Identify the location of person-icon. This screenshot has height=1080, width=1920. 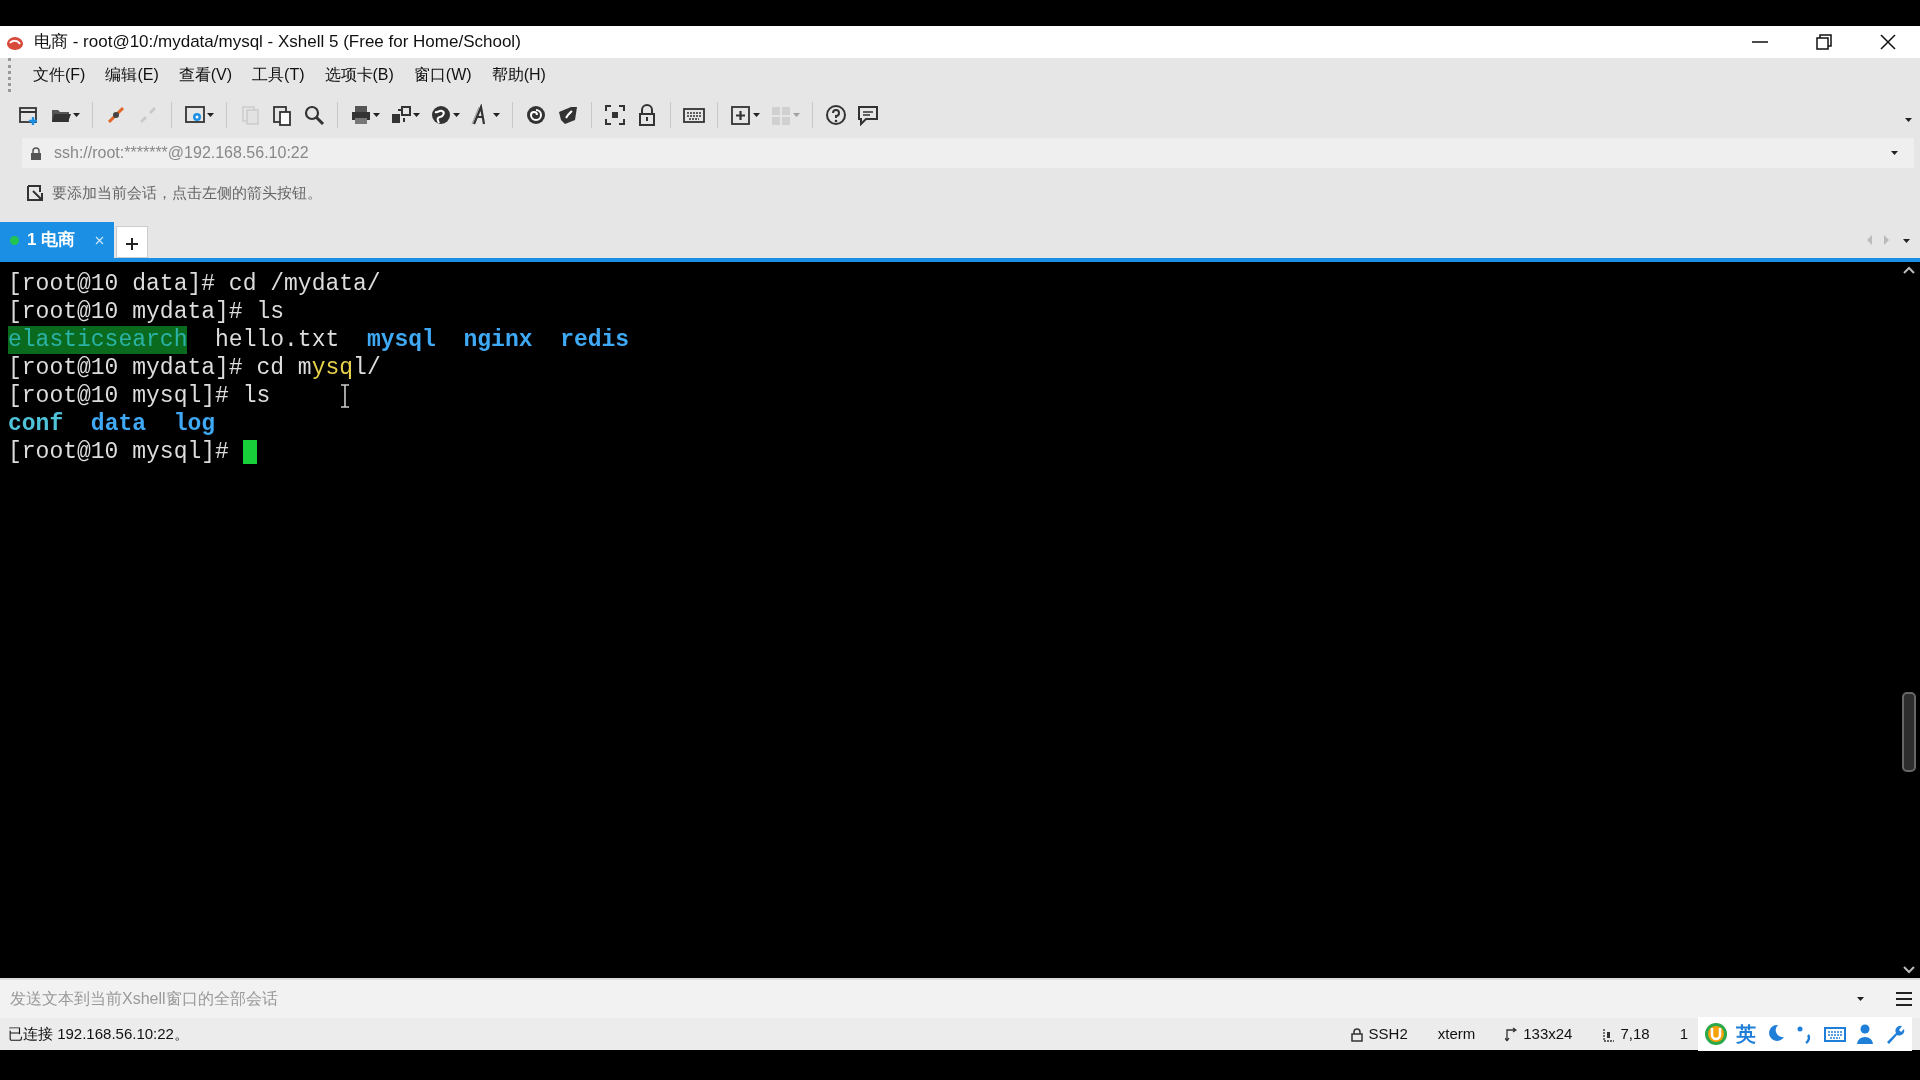
(1865, 1034).